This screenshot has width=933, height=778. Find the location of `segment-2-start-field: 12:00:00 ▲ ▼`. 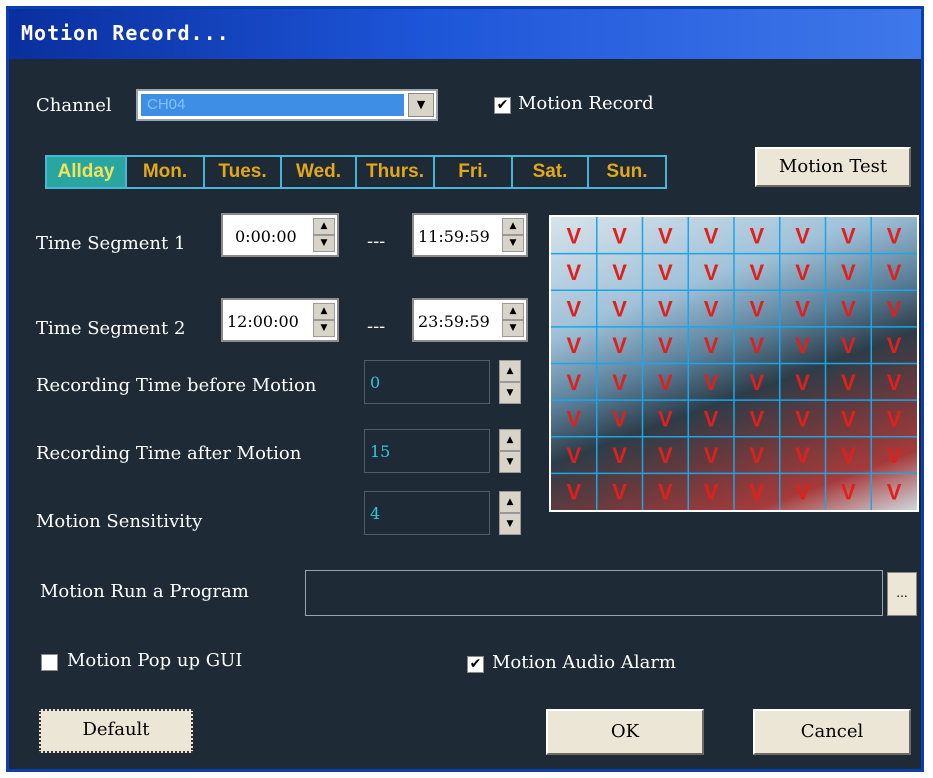

segment-2-start-field: 12:00:00 ▲ ▼ is located at coordinates (280, 320).